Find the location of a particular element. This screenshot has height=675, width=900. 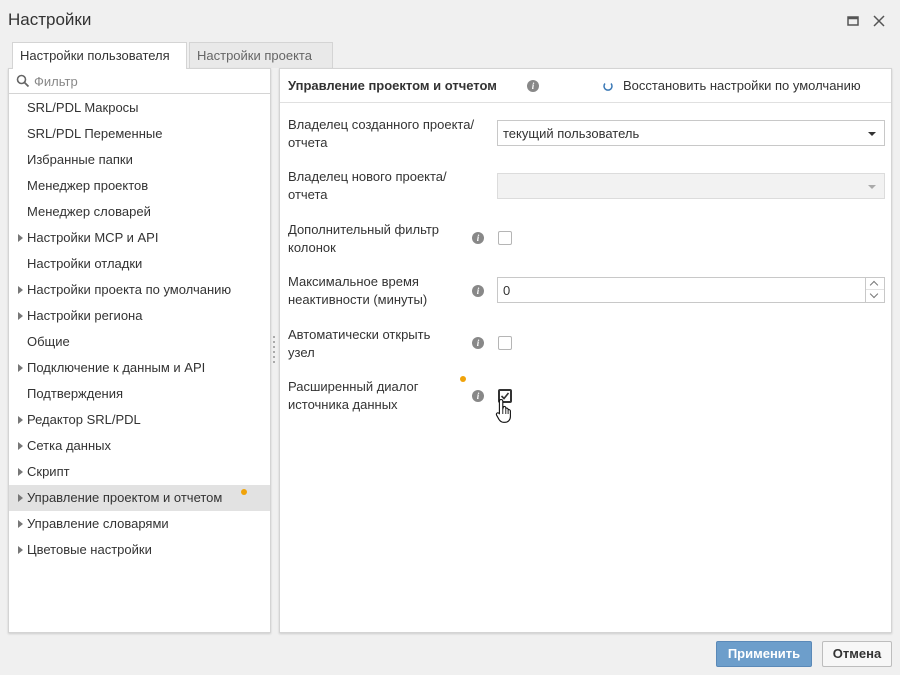

cancel-button: Отмена is located at coordinates (857, 654).